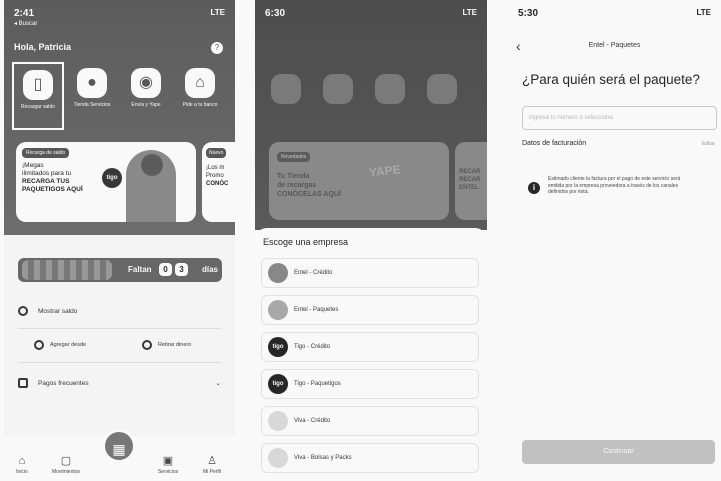 This screenshot has height=481, width=721. Describe the element at coordinates (200, 83) in the screenshot. I see `bank-icon: ⌂` at that location.